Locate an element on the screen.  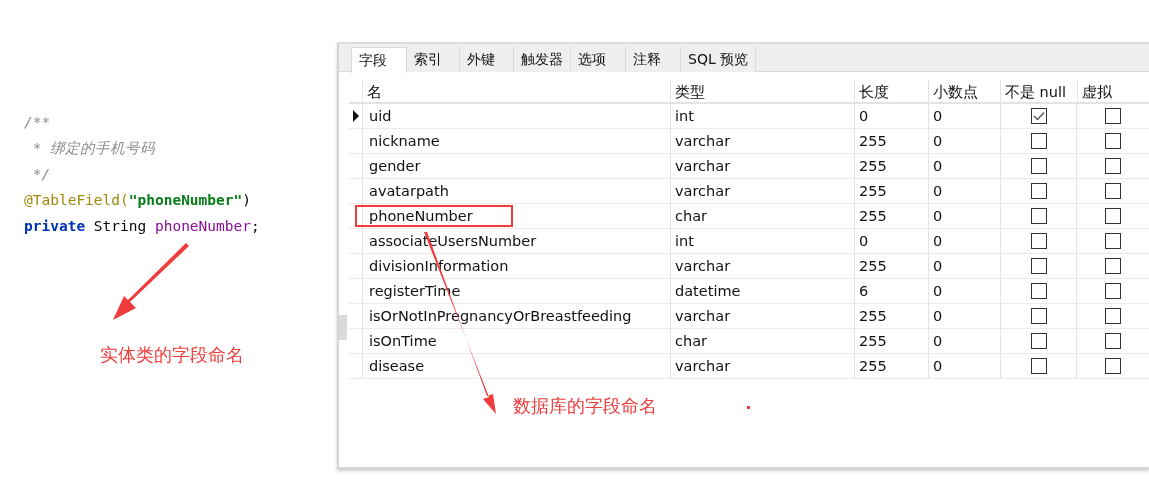
tab: 注释 is located at coordinates (653, 59).